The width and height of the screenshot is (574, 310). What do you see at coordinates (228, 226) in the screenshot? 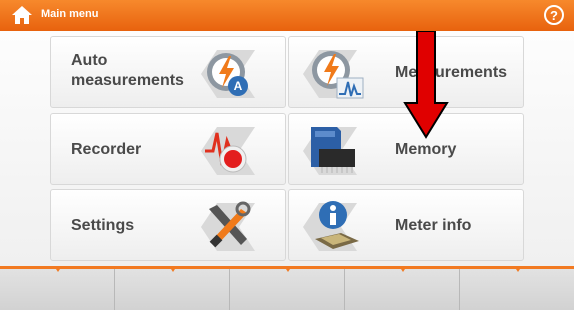
I see `settings-icon` at bounding box center [228, 226].